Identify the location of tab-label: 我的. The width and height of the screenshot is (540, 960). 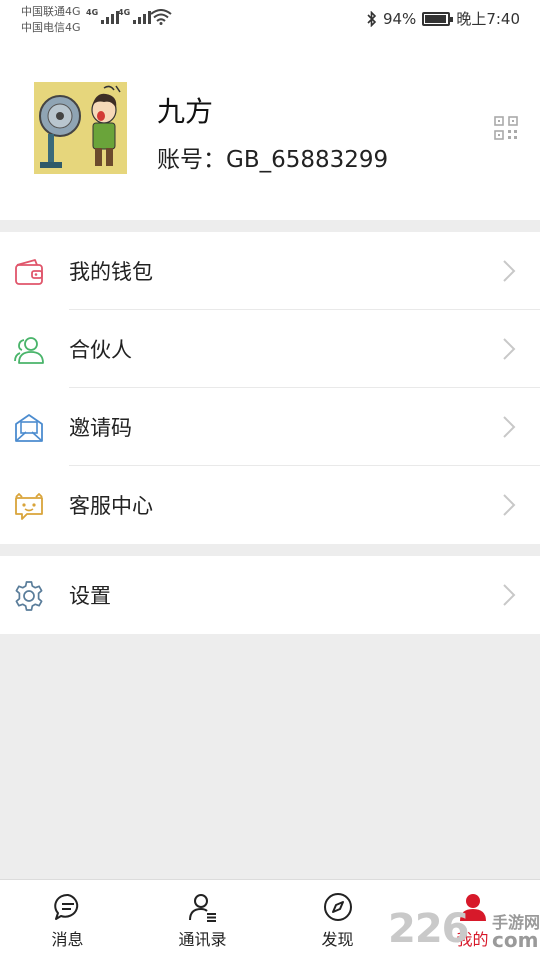
(472, 939).